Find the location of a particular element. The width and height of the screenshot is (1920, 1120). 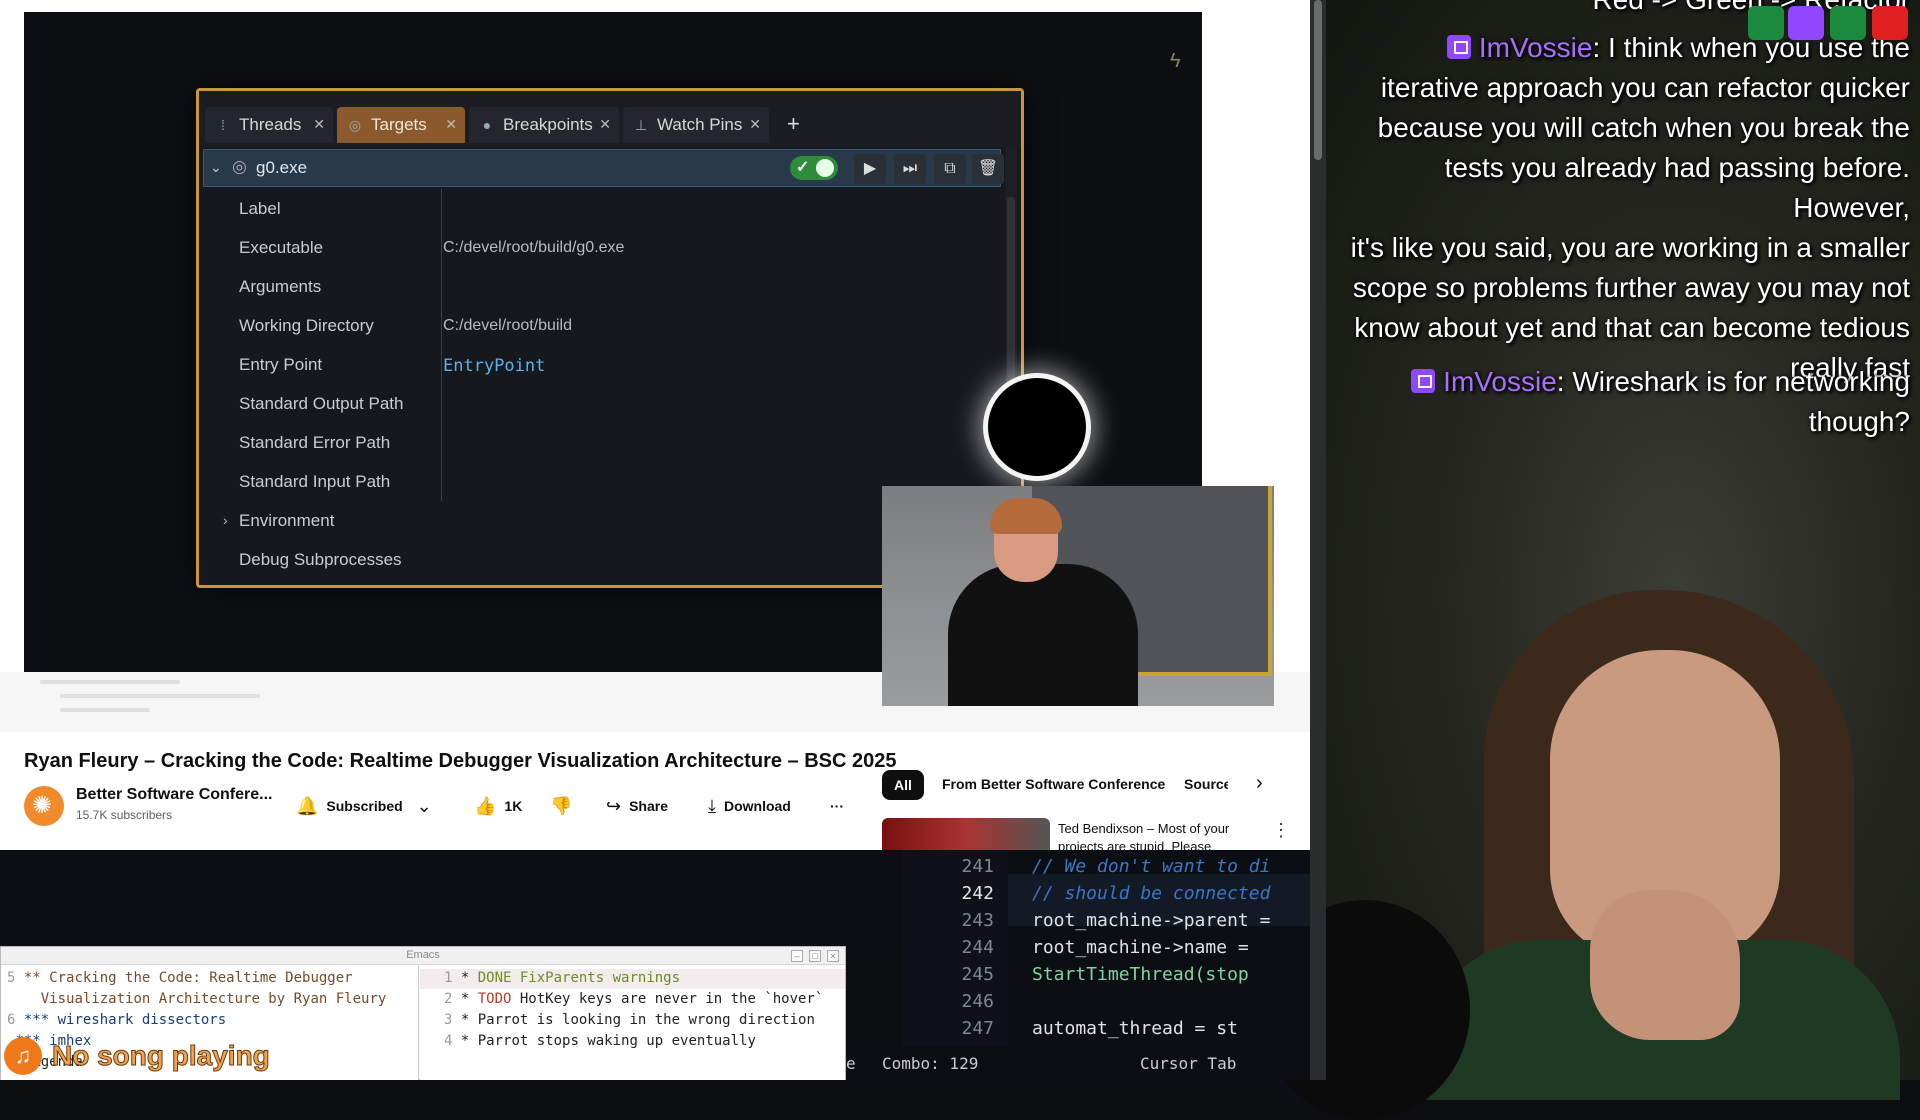

org-item-text: Parrot stops waking up eventually is located at coordinates (617, 1041).